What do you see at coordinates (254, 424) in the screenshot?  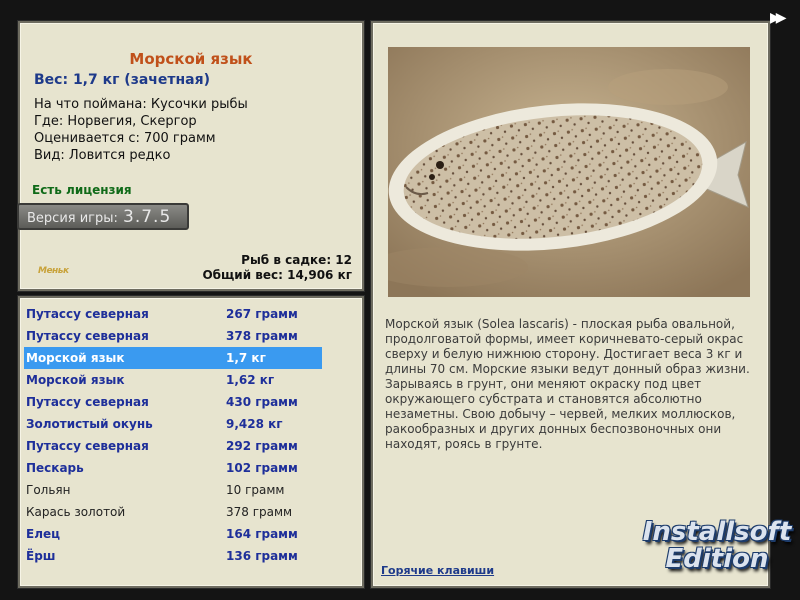 I see `fish-weight-value: 9,428 кг` at bounding box center [254, 424].